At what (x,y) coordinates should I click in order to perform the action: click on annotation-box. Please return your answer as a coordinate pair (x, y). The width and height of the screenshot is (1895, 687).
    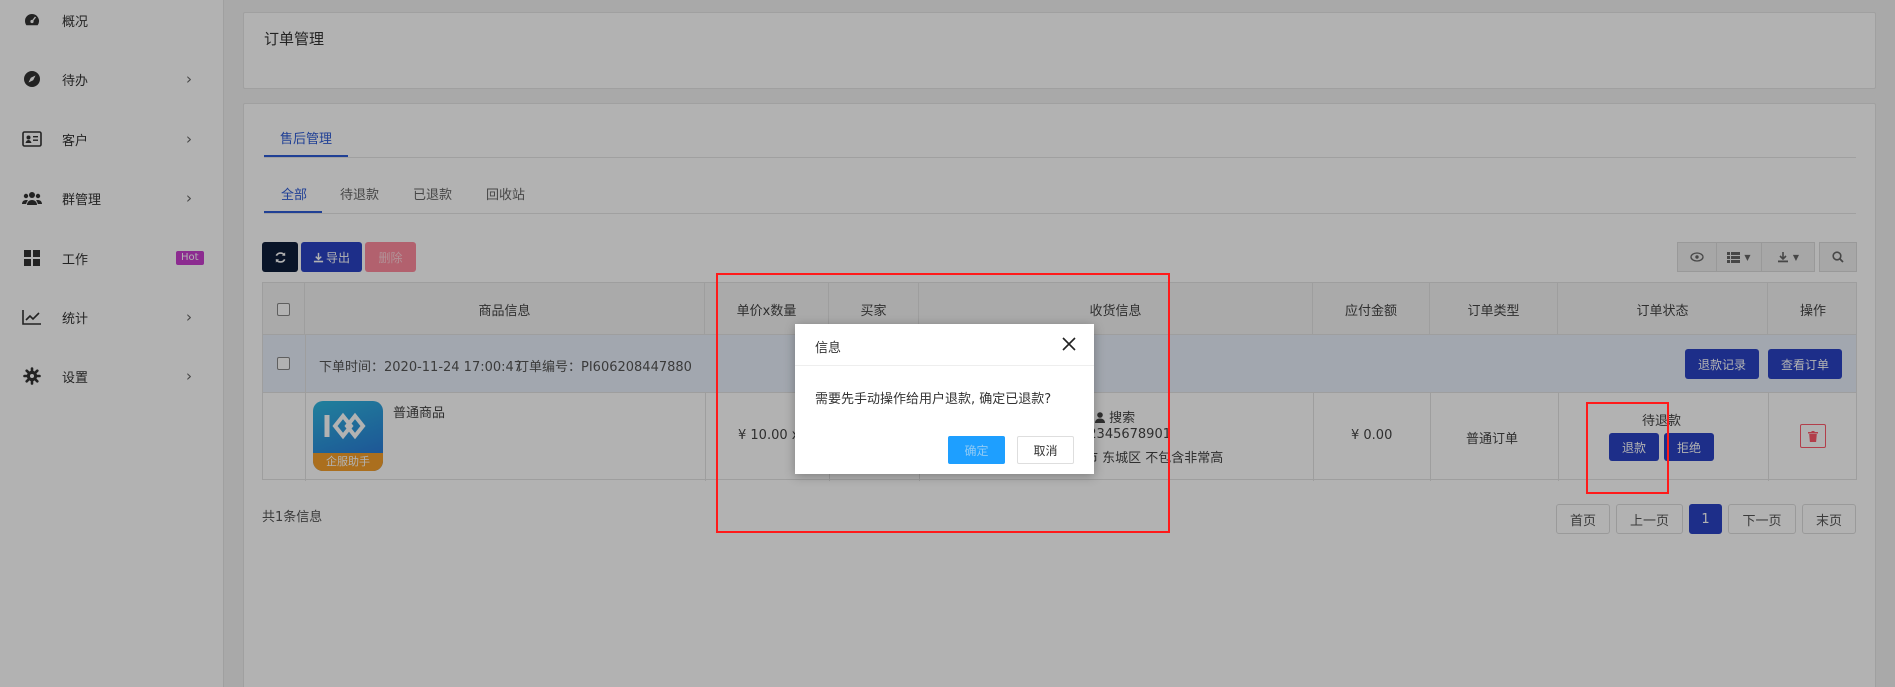
    Looking at the image, I should click on (1627, 448).